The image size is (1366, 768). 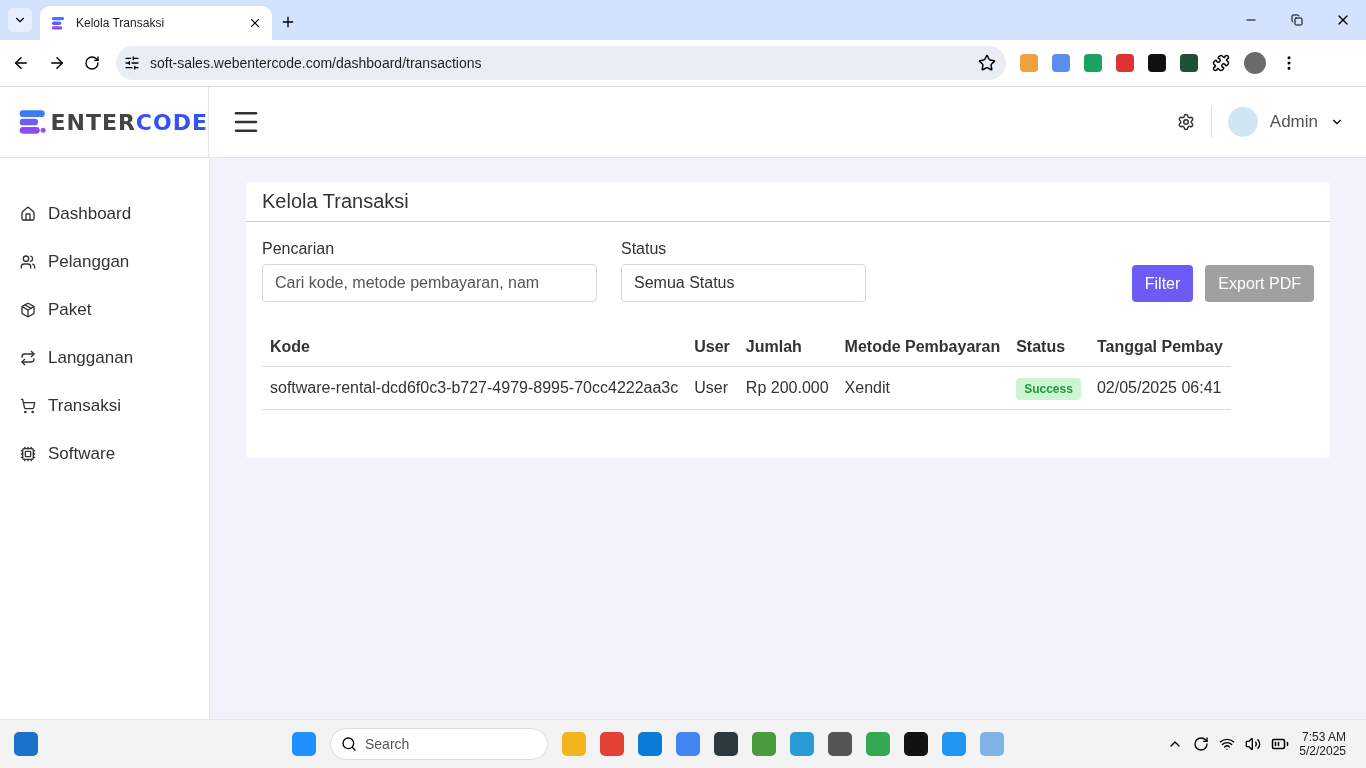 I want to click on wifi-icon, so click(x=1227, y=744).